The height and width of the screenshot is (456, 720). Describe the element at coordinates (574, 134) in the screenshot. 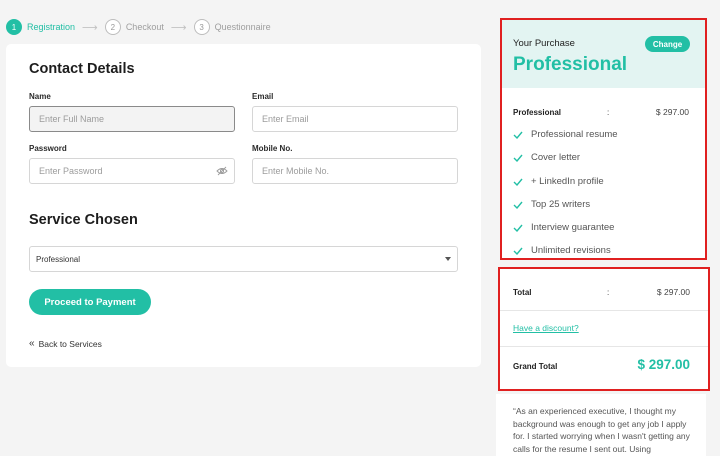

I see `feature-label: Professional resume` at that location.